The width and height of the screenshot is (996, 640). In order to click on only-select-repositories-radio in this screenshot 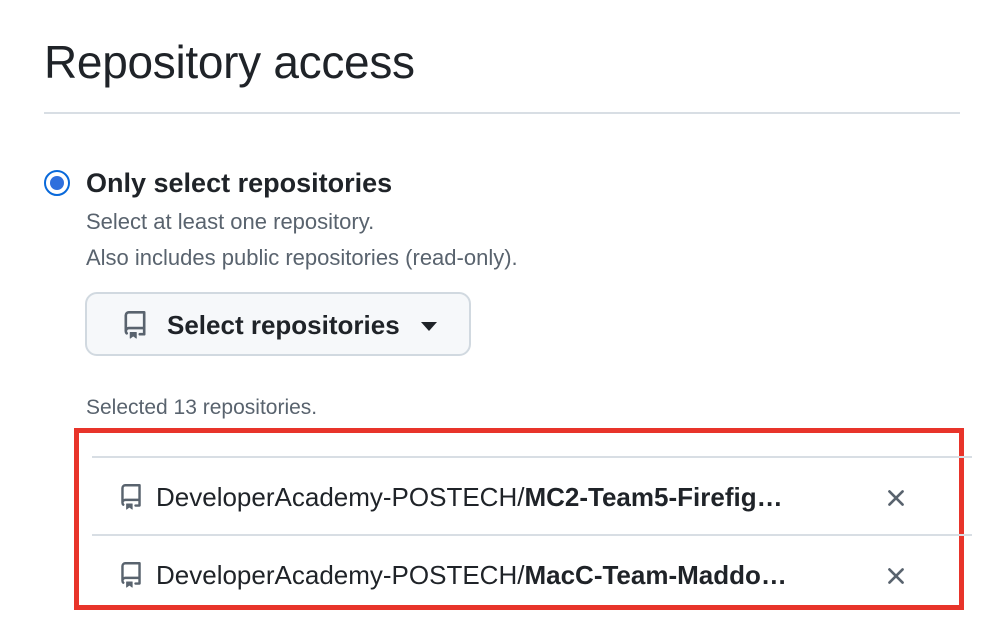, I will do `click(57, 183)`.